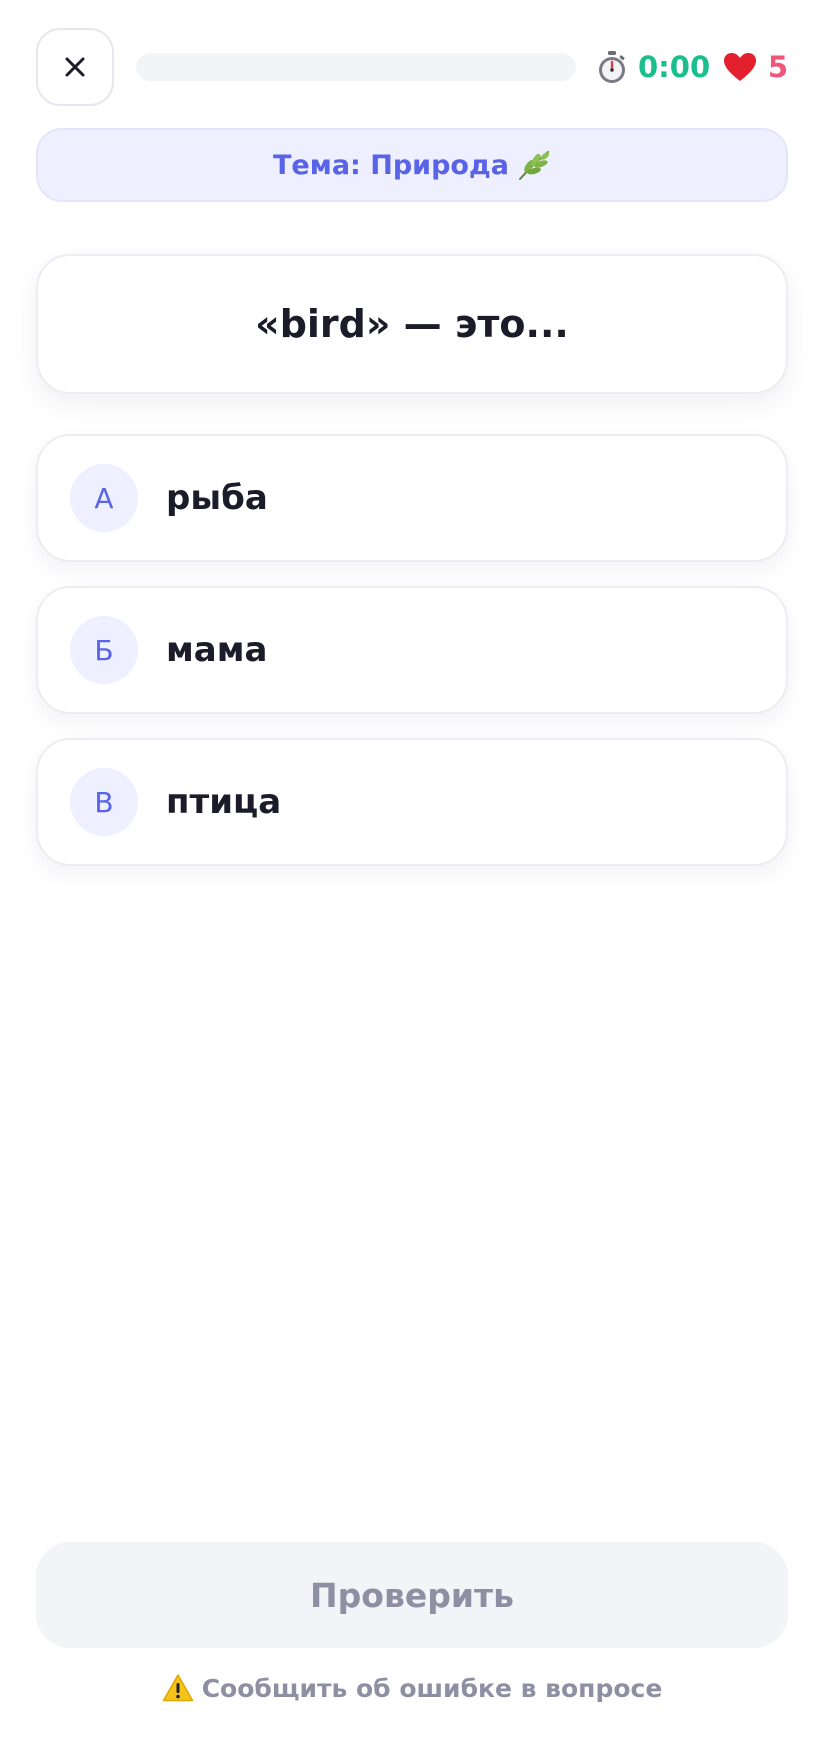 This screenshot has height=1760, width=824. What do you see at coordinates (412, 498) in the screenshot?
I see `answer-option-a: А рыба` at bounding box center [412, 498].